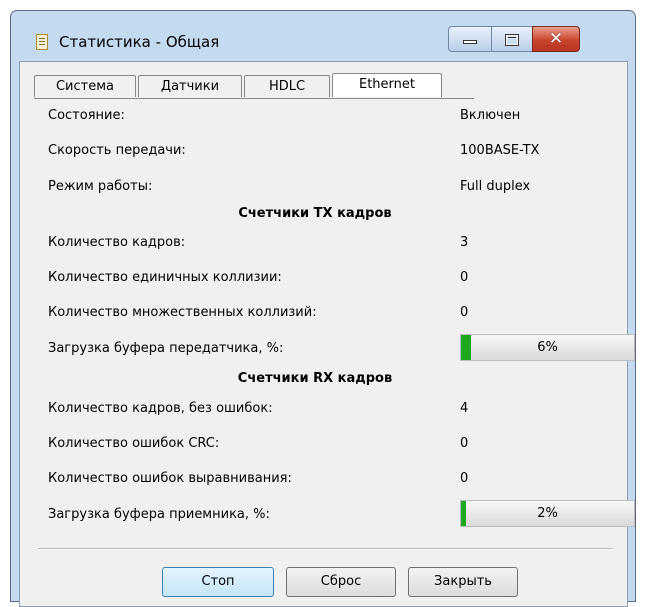  Describe the element at coordinates (190, 86) in the screenshot. I see `tab-sensors: Датчики` at that location.